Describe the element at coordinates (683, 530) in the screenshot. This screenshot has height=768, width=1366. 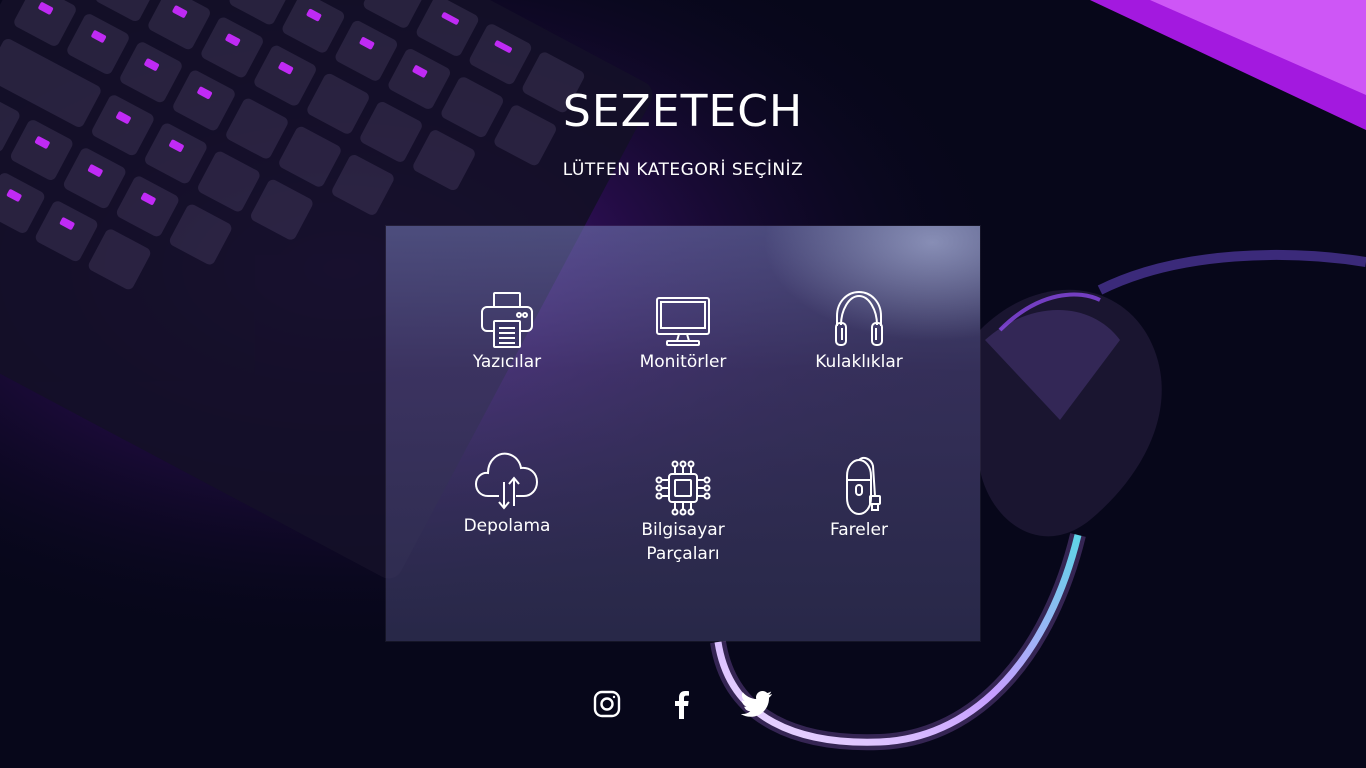
I see `category-label-computer-parts-line1: Bilgisayar` at that location.